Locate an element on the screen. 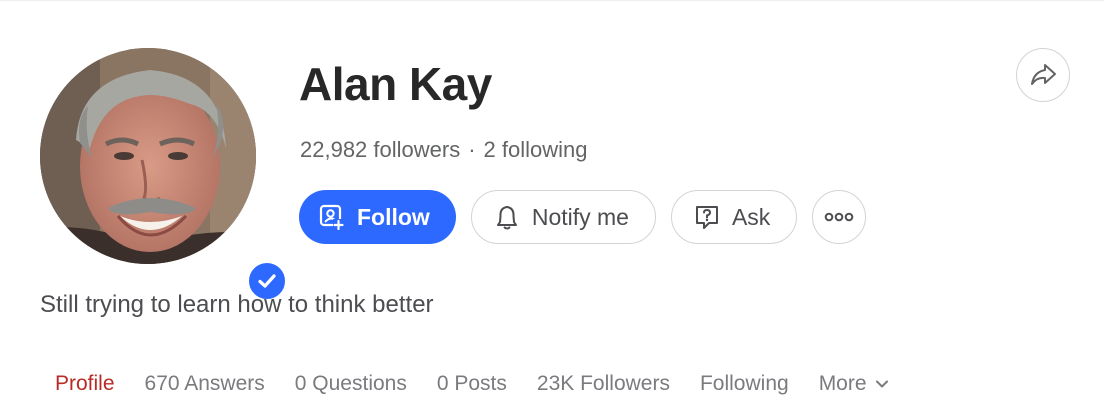  tab-more: More is located at coordinates (854, 384).